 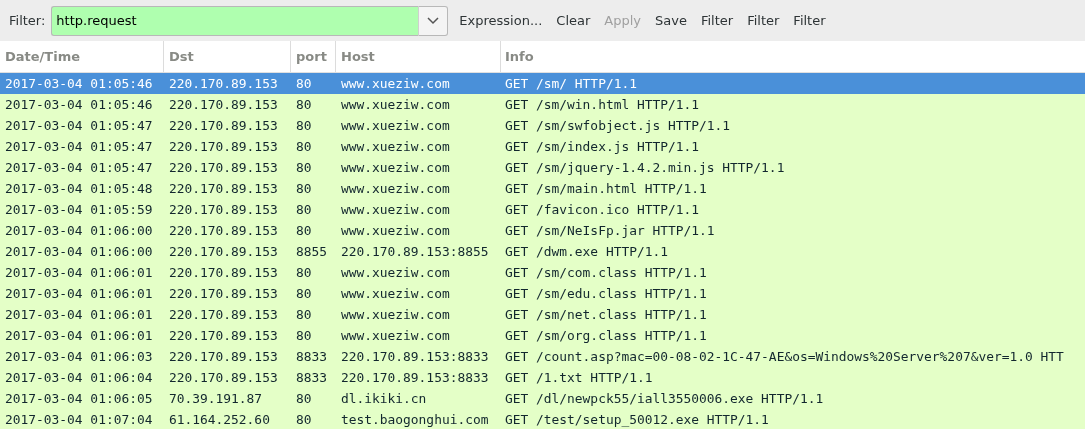 I want to click on table-cell-text: GET /sm/net.class HTTP/1.1, so click(x=606, y=314).